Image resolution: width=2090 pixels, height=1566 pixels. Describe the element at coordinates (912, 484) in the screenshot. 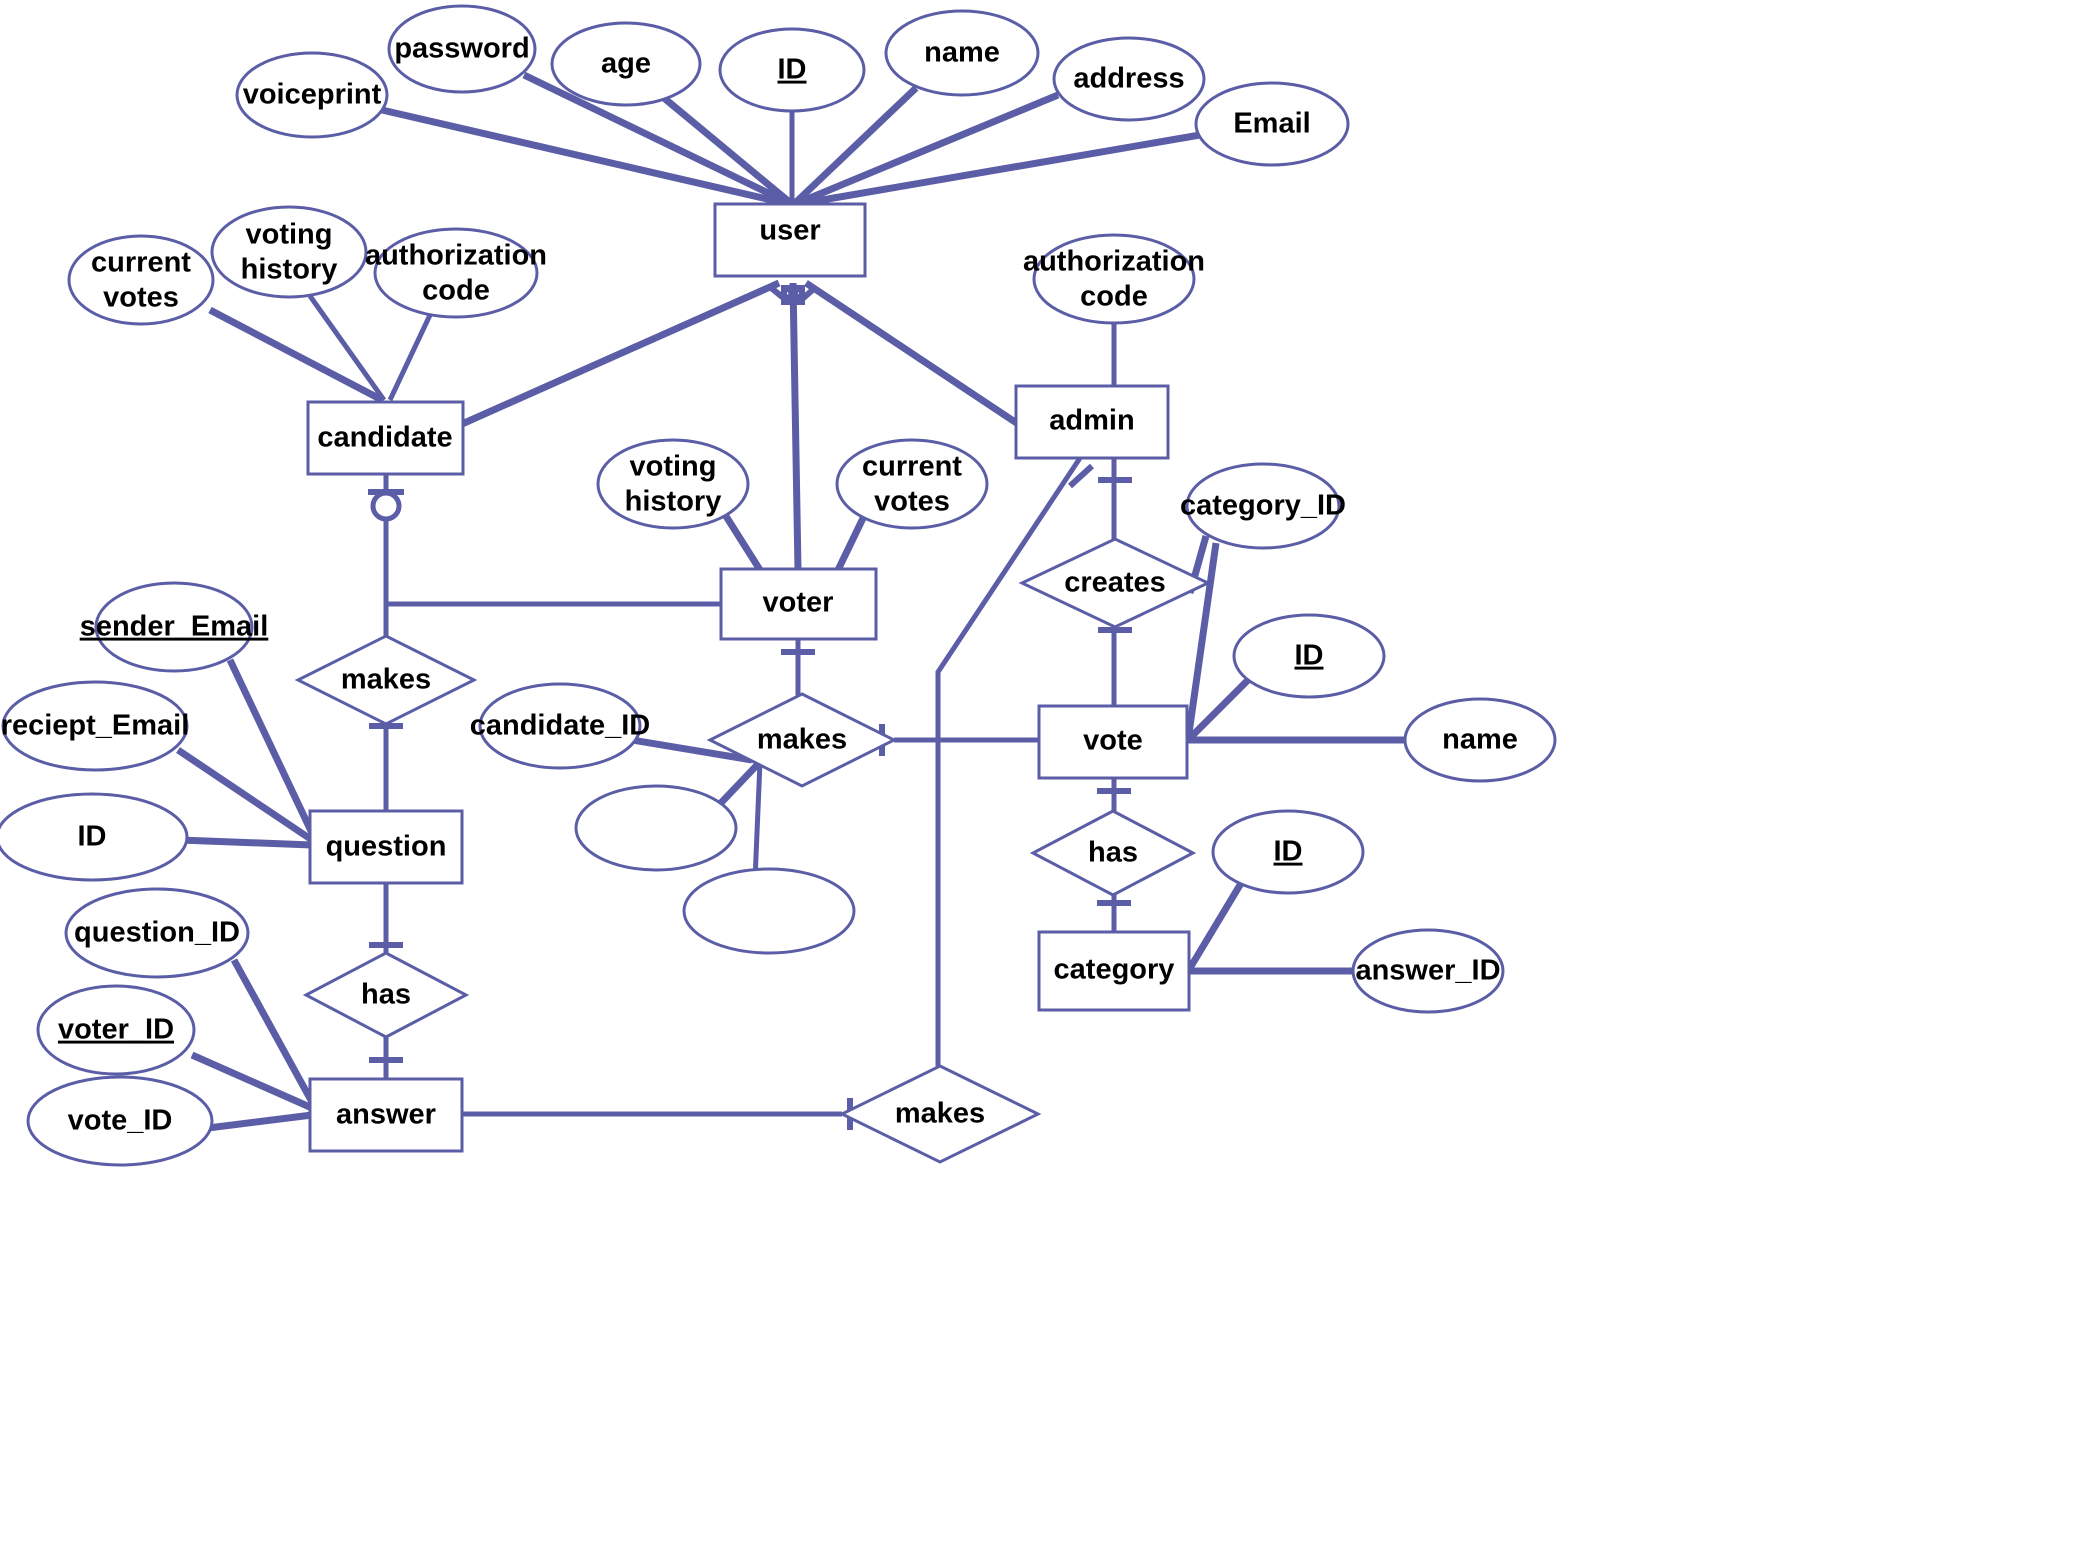

I see `attribute-voter-current-votes: current votes` at that location.